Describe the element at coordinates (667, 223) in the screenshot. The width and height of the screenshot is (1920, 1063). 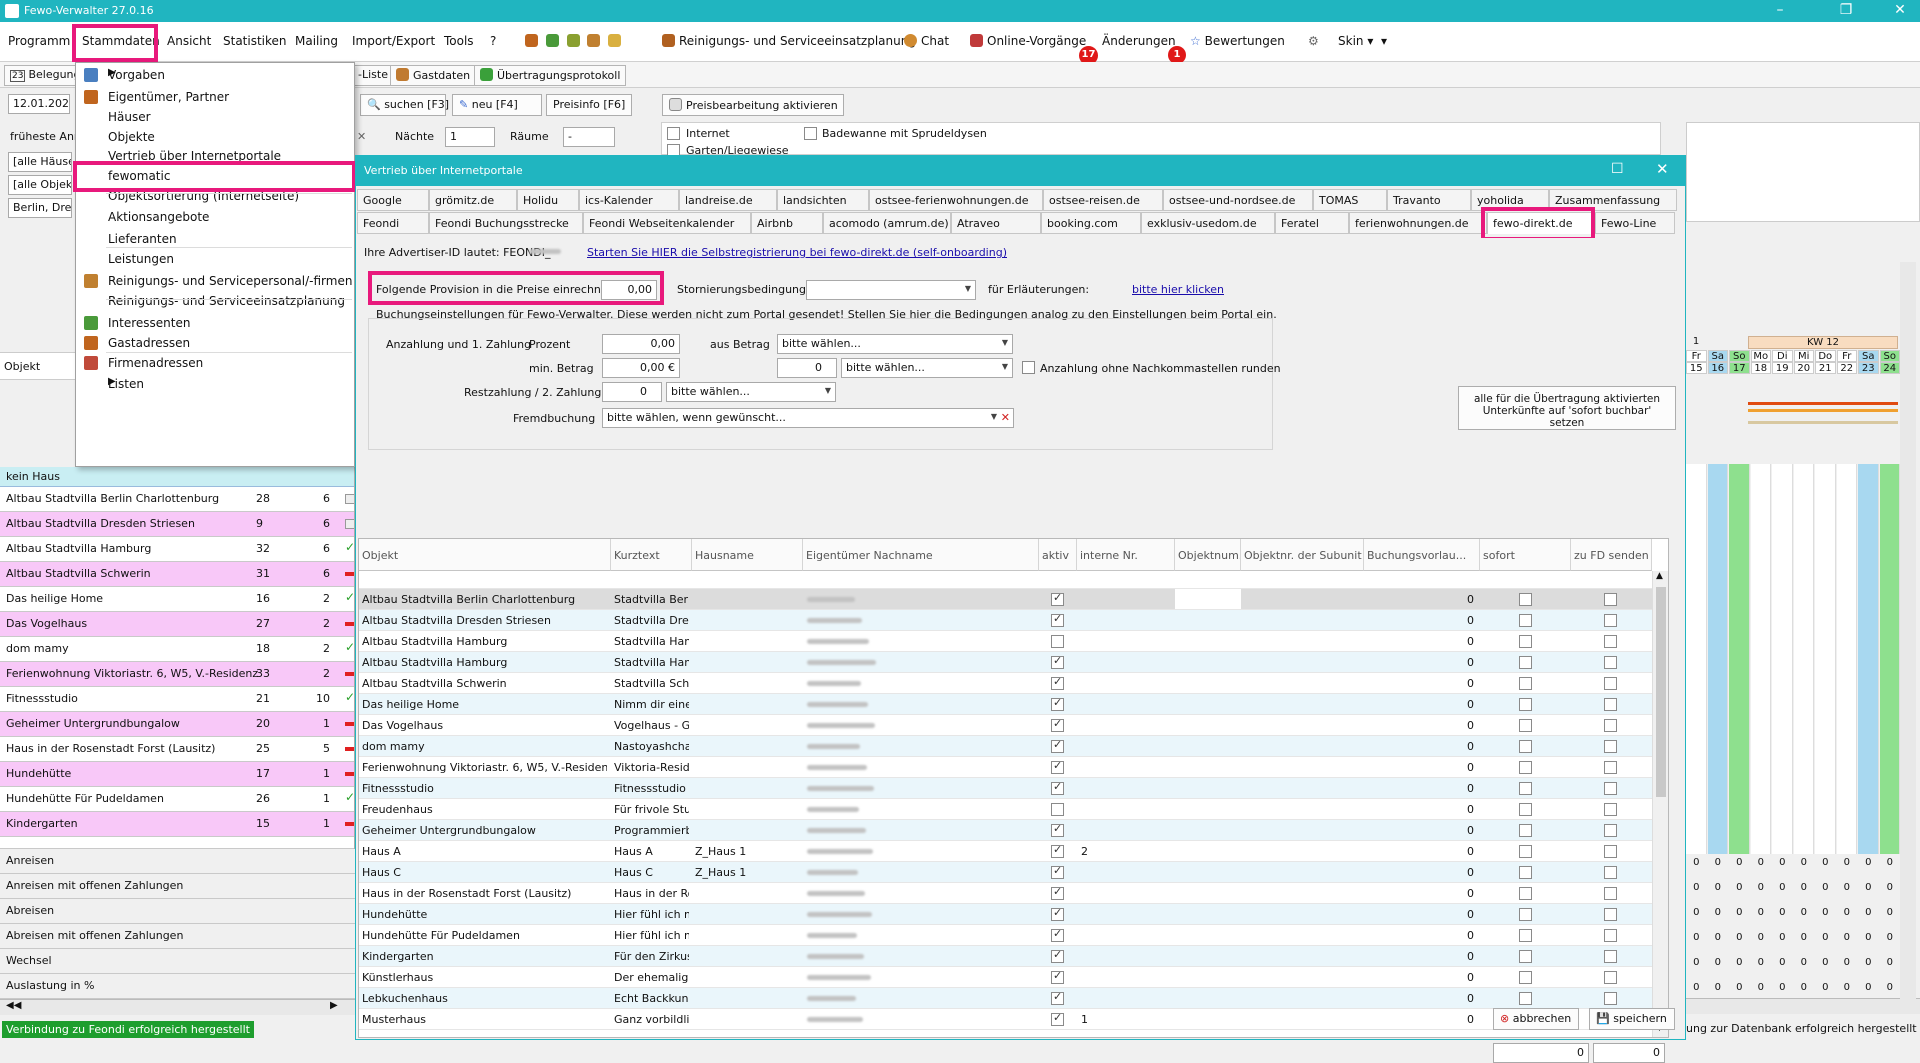
I see `portal-tab: Feondi Webseitenkalender` at that location.